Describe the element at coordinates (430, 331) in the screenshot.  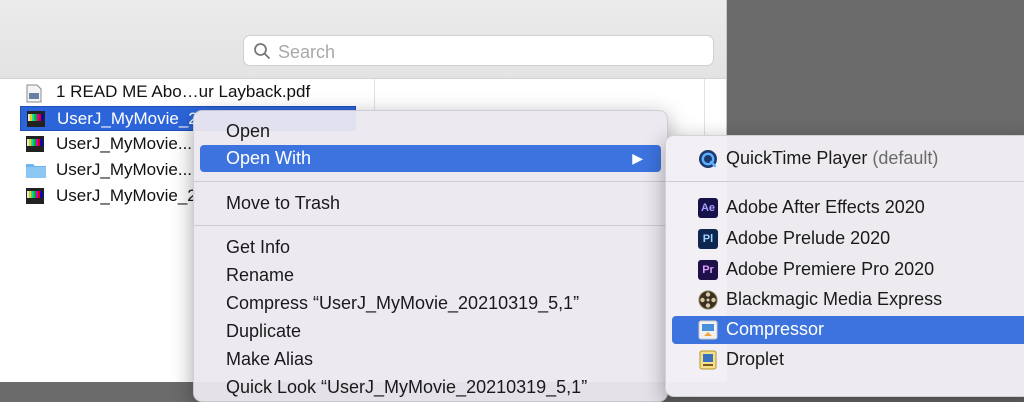
I see `menu-item-duplicate: Duplicate` at that location.